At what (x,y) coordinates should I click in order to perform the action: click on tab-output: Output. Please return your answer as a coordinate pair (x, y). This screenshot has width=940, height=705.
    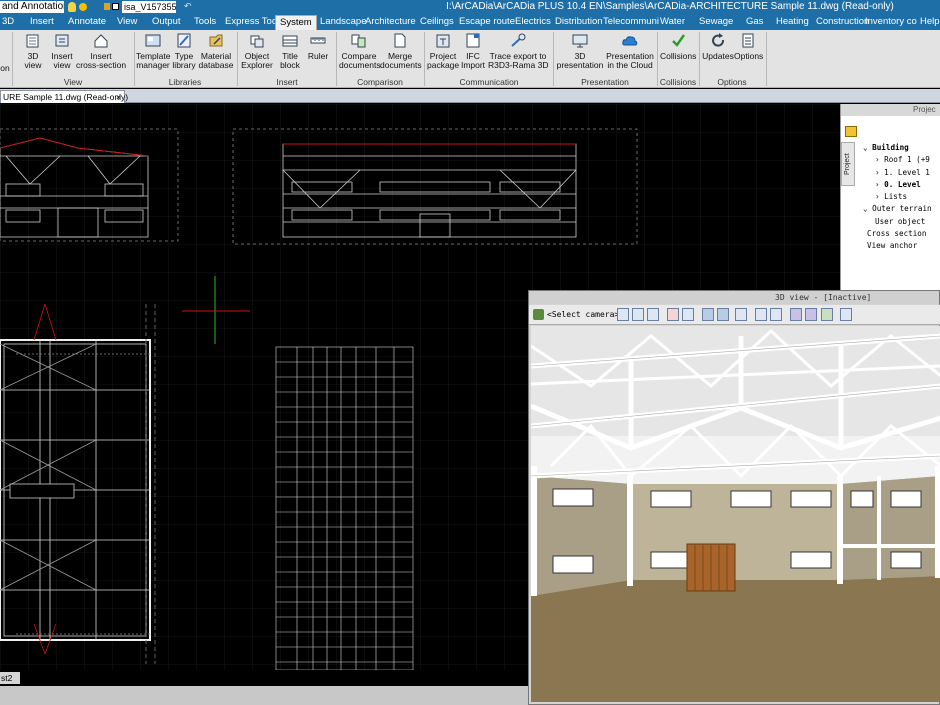
    Looking at the image, I should click on (166, 22).